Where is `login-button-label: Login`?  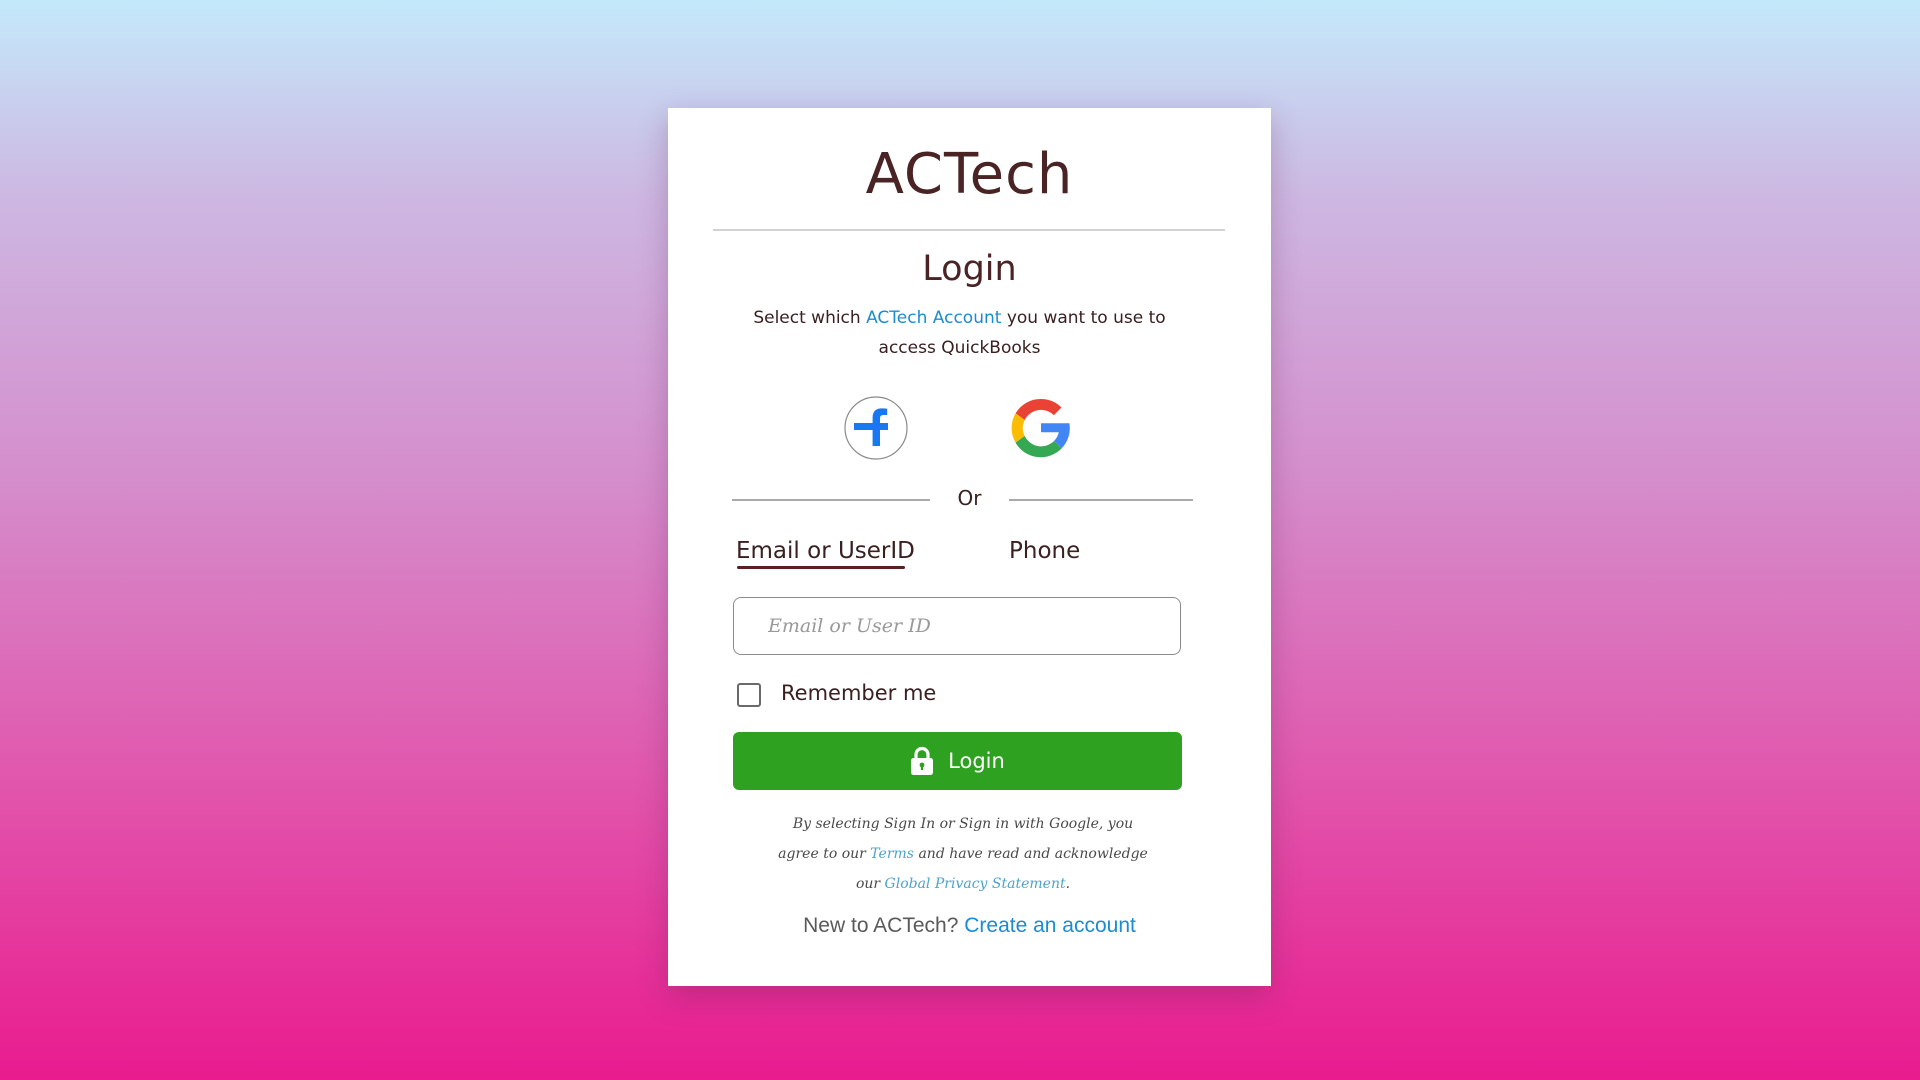
login-button-label: Login is located at coordinates (976, 761).